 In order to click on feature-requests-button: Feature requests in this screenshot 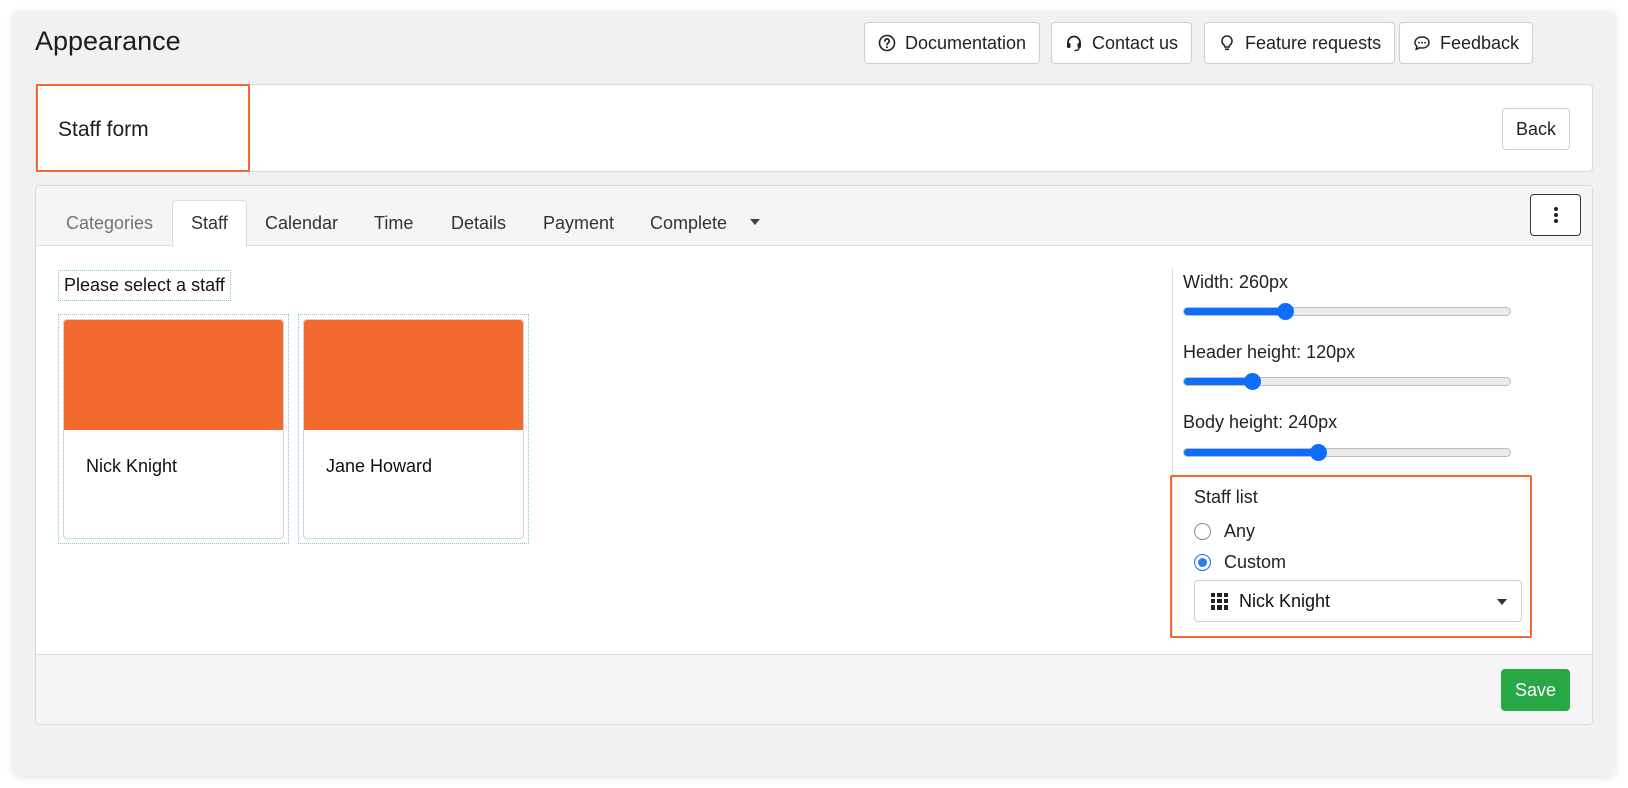, I will do `click(1300, 43)`.